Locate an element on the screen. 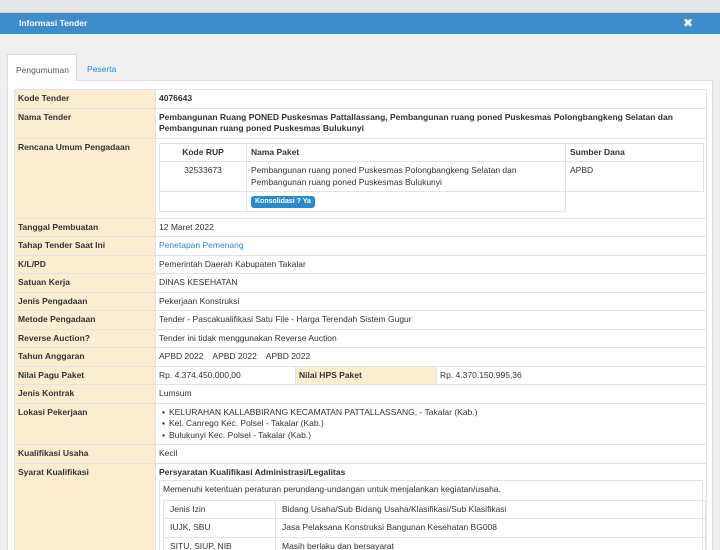 Image resolution: width=720 pixels, height=550 pixels. label-klpd: K/L/PD is located at coordinates (85, 264).